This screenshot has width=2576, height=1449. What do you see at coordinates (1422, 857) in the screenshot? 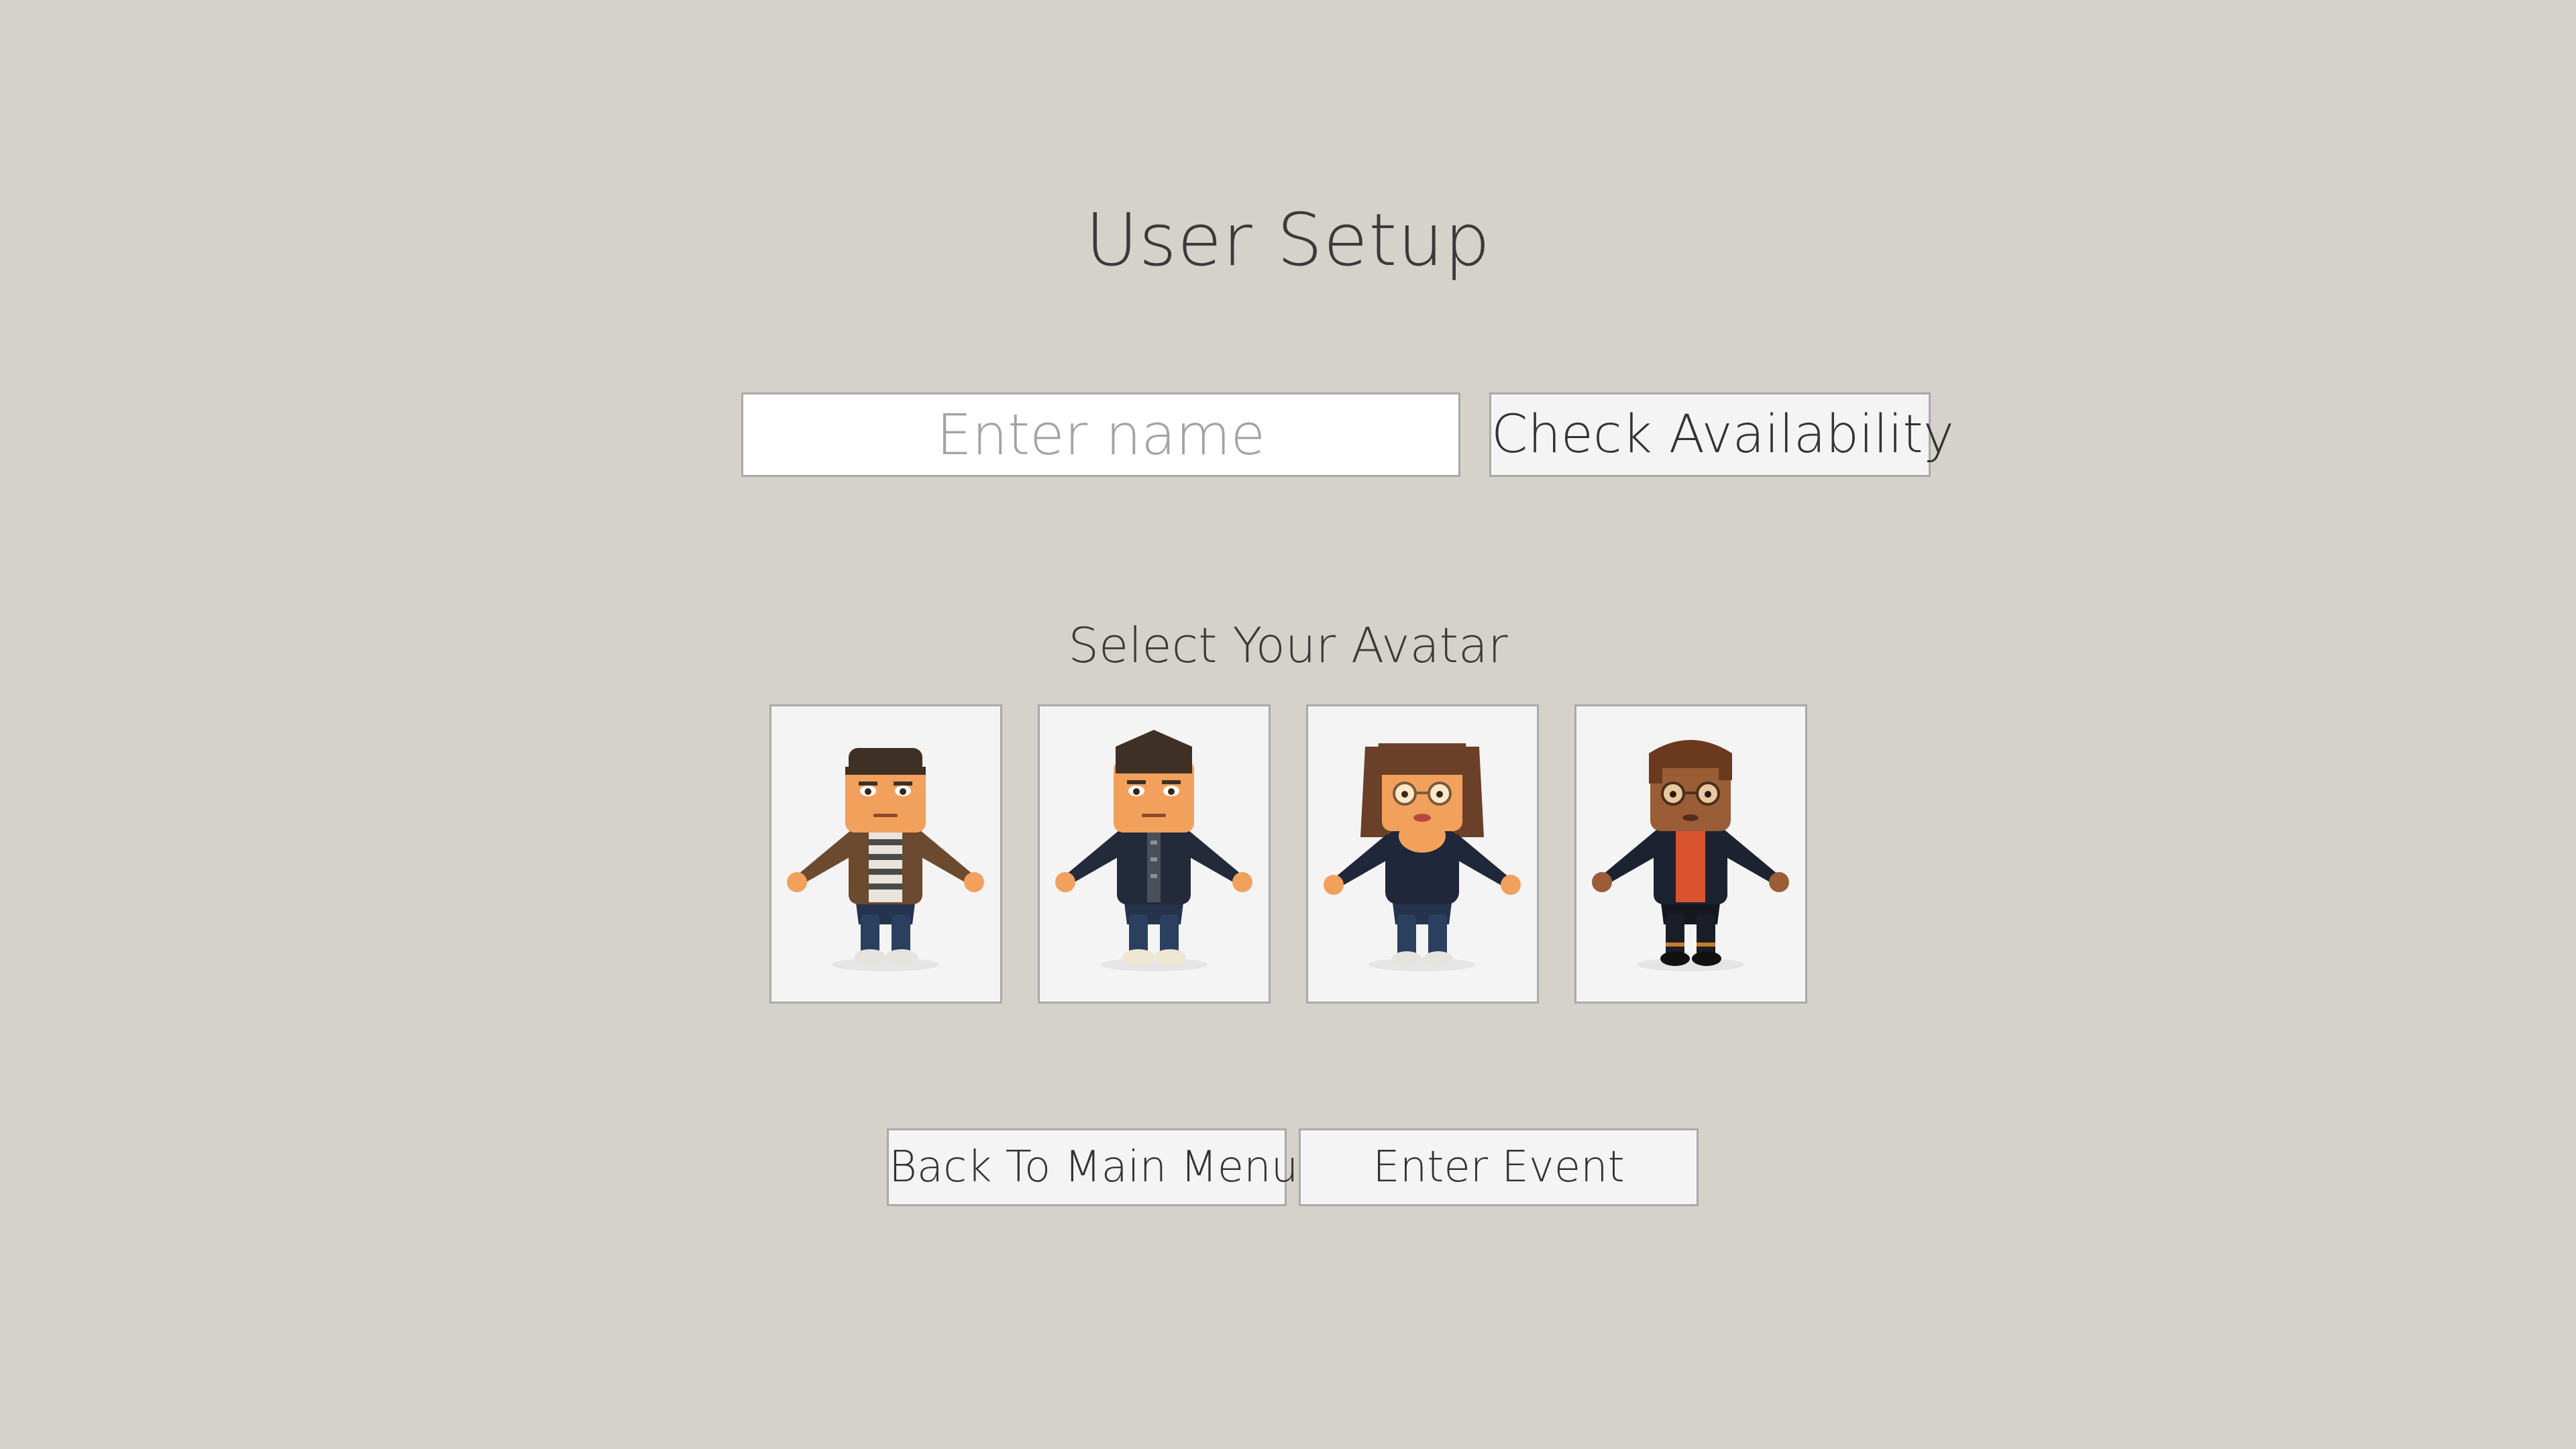
I see `avatar-female-long-hair-icon` at bounding box center [1422, 857].